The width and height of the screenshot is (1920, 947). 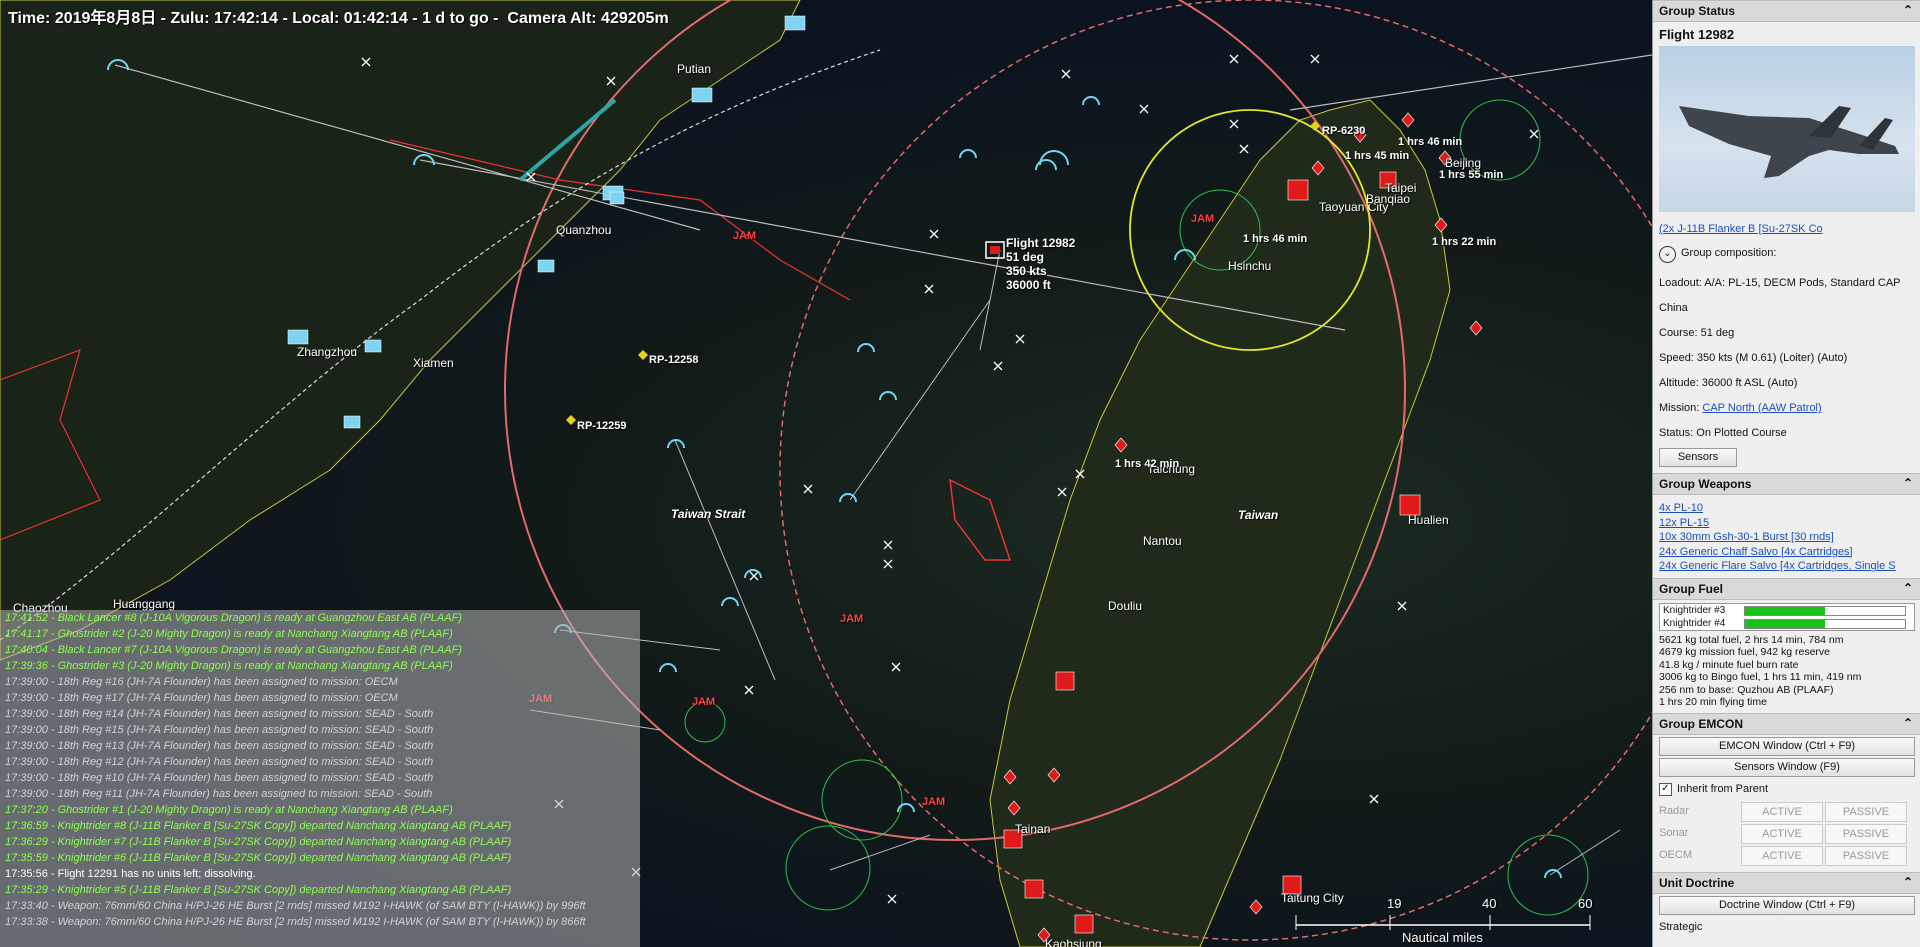 What do you see at coordinates (1312, 898) in the screenshot?
I see `place-label: Taitung City` at bounding box center [1312, 898].